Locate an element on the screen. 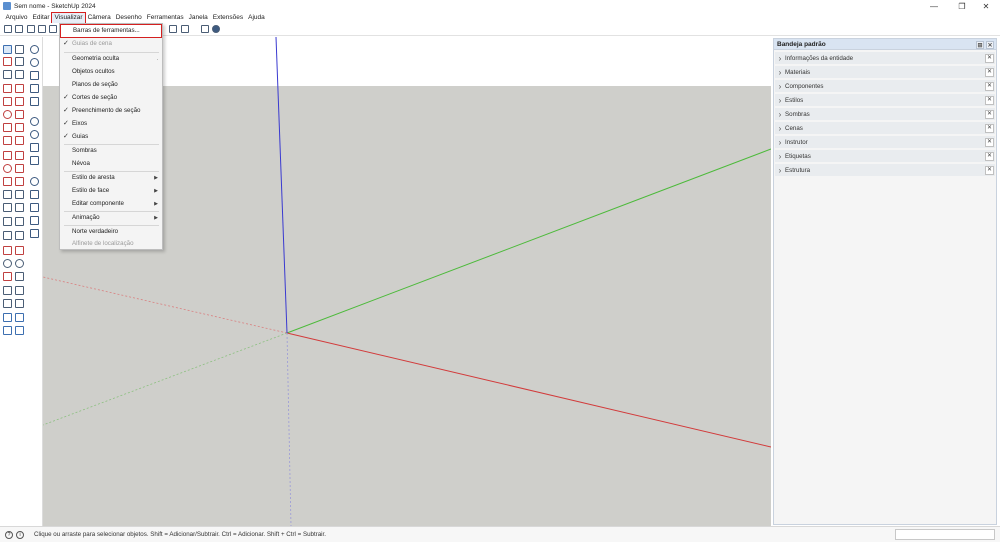 This screenshot has height=542, width=1000. three-point-arc-icon is located at coordinates (19, 140).